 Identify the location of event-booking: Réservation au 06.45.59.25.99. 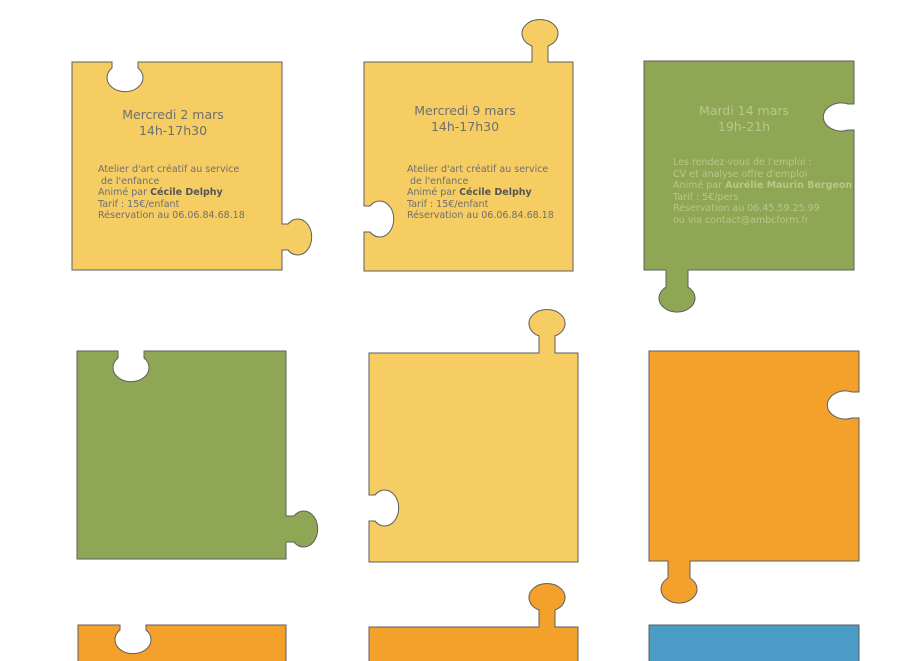
(746, 209).